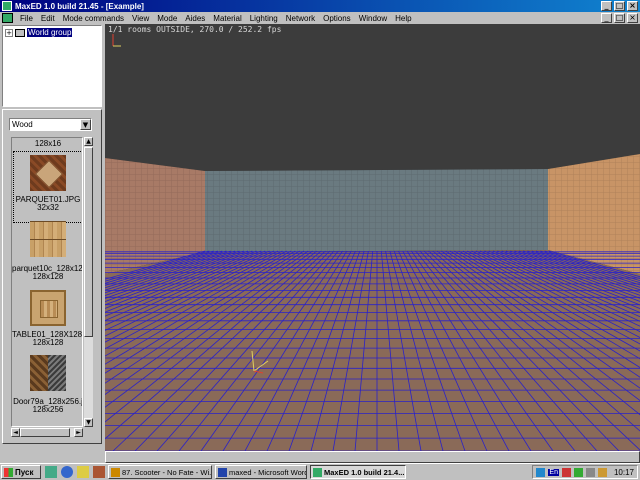 The image size is (640, 480). What do you see at coordinates (195, 29) in the screenshot?
I see `fps-readout: 1/1 rooms OUTSIDE, 270.0 / 252.2 fps` at bounding box center [195, 29].